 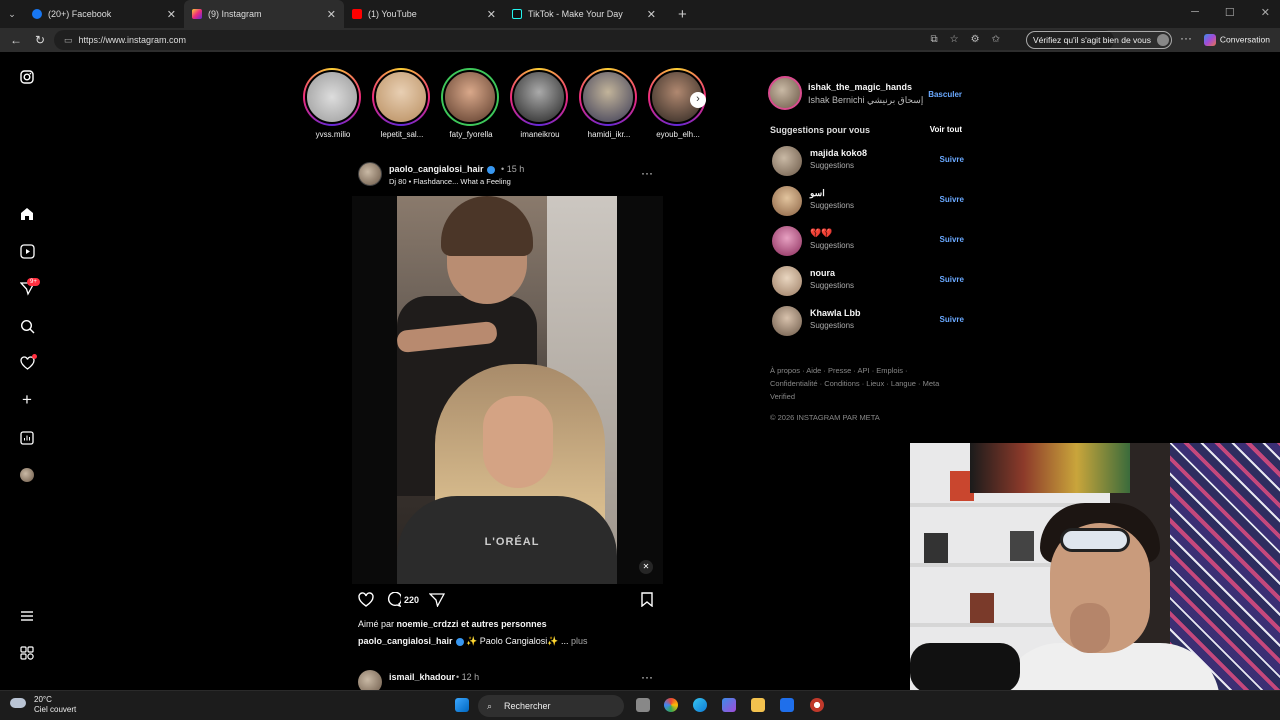 I want to click on home-icon, so click(x=27, y=214).